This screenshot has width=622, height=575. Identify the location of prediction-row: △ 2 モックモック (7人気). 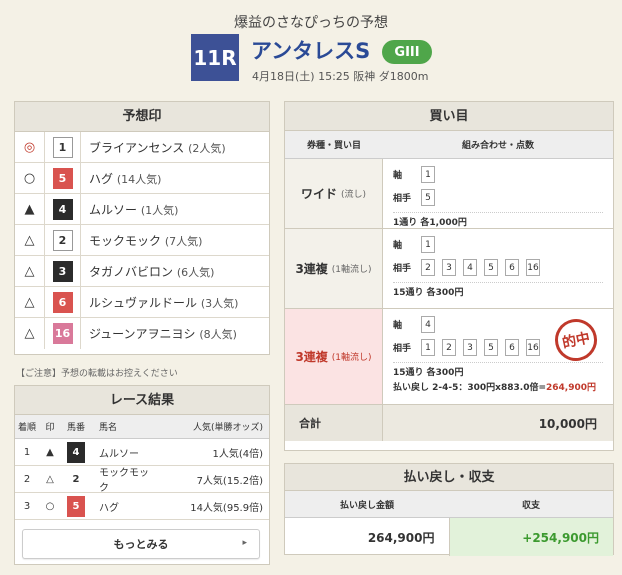
(142, 240).